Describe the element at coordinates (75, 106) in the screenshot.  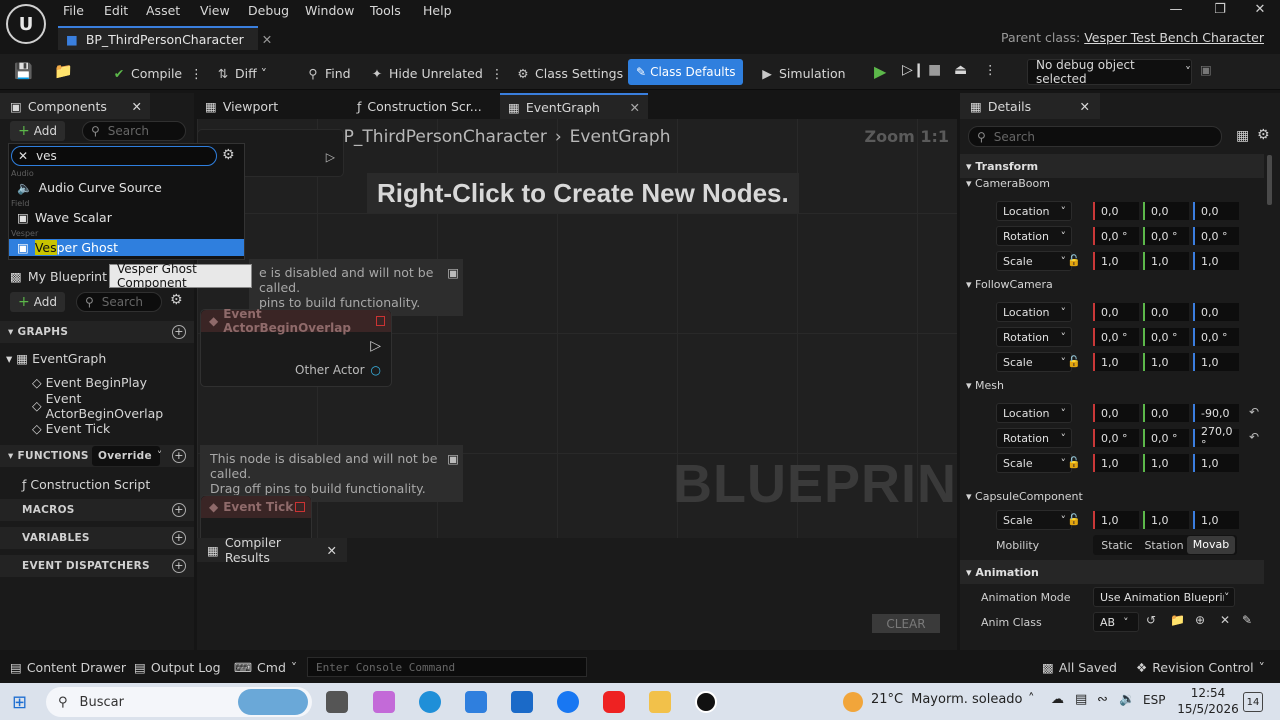
I see `tab-components: ▣ Components ✕` at that location.